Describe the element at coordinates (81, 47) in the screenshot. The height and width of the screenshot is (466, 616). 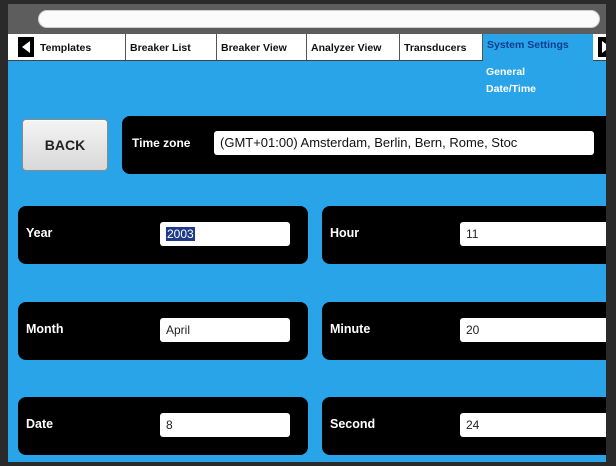
I see `tab-templates: Templates` at that location.